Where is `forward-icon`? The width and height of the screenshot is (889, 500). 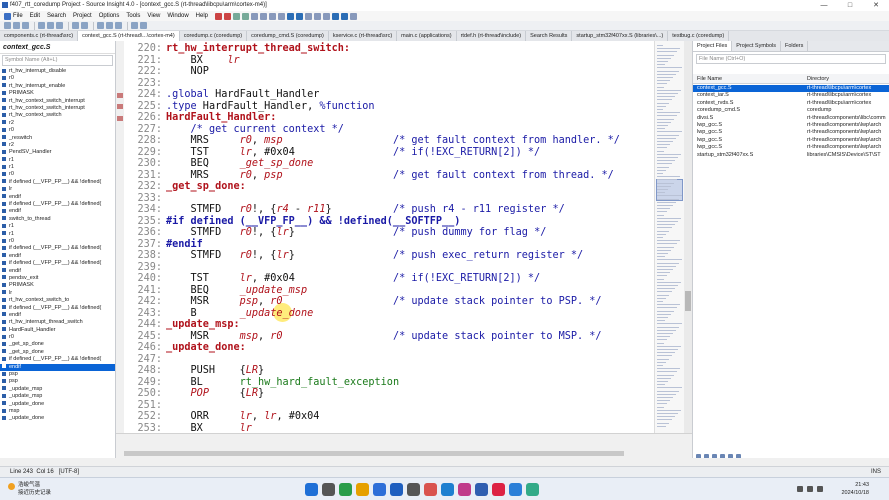
forward-icon is located at coordinates (143, 25).